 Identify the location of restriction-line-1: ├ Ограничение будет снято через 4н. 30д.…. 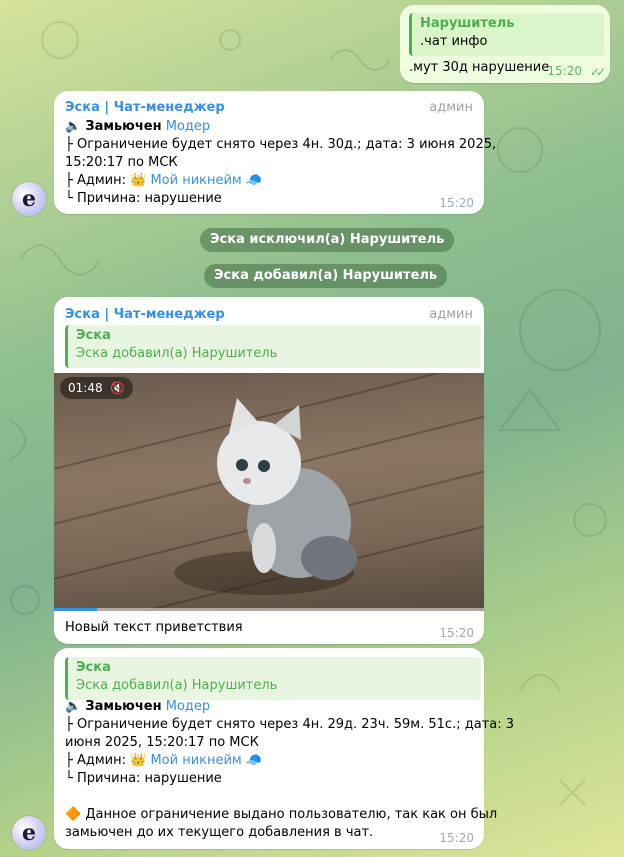
(281, 144).